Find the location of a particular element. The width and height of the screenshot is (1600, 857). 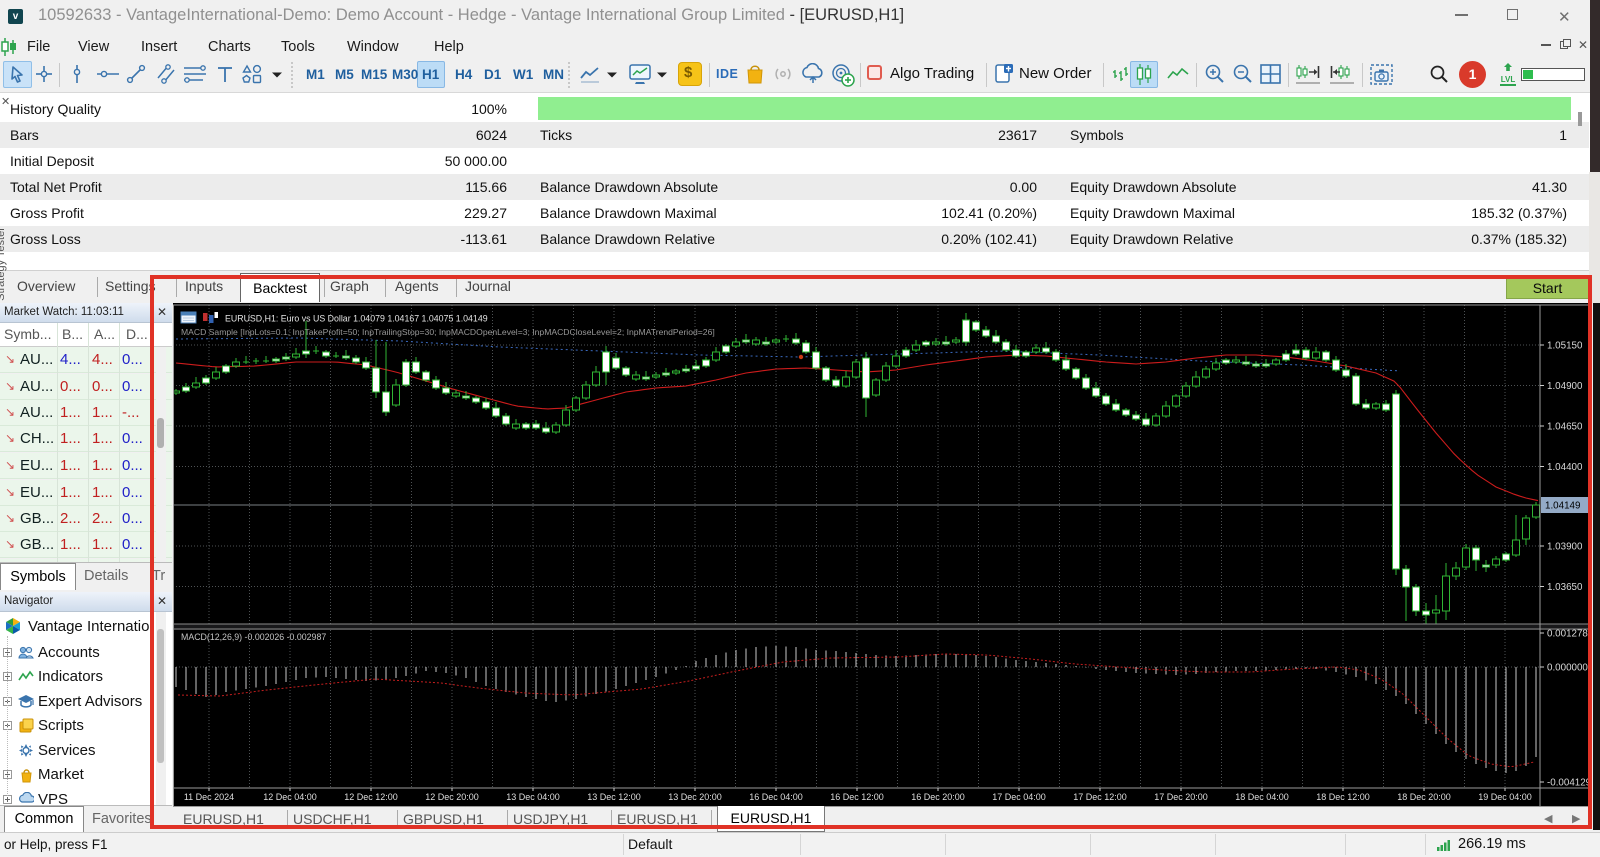

svg-text: LVL is located at coordinates (1508, 79).